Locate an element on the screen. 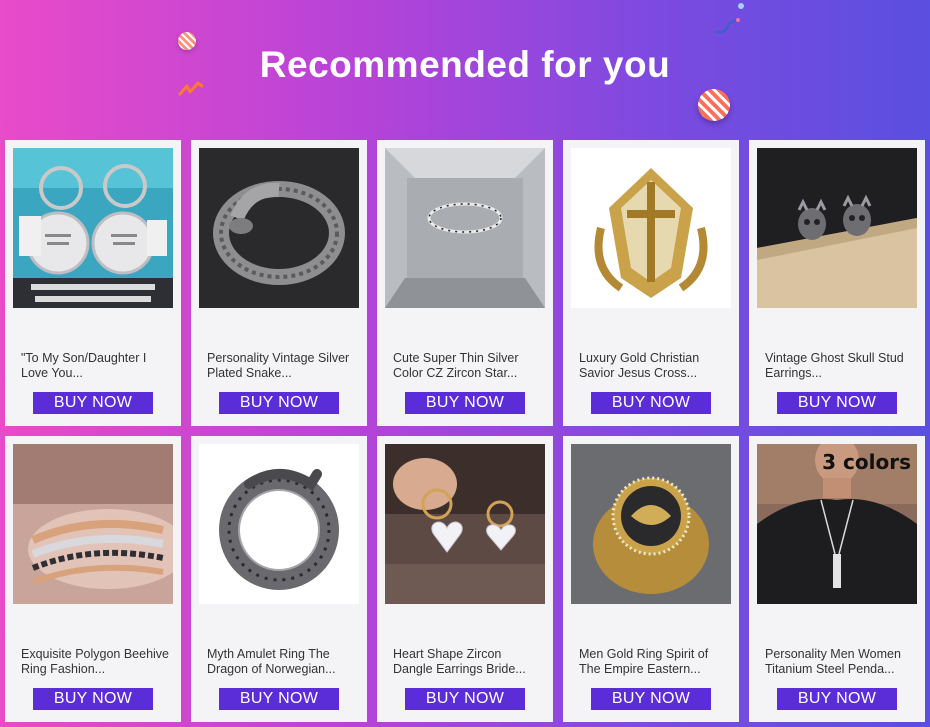 Image resolution: width=930 pixels, height=727 pixels. squiggle-decoration-blue is located at coordinates (727, 28).